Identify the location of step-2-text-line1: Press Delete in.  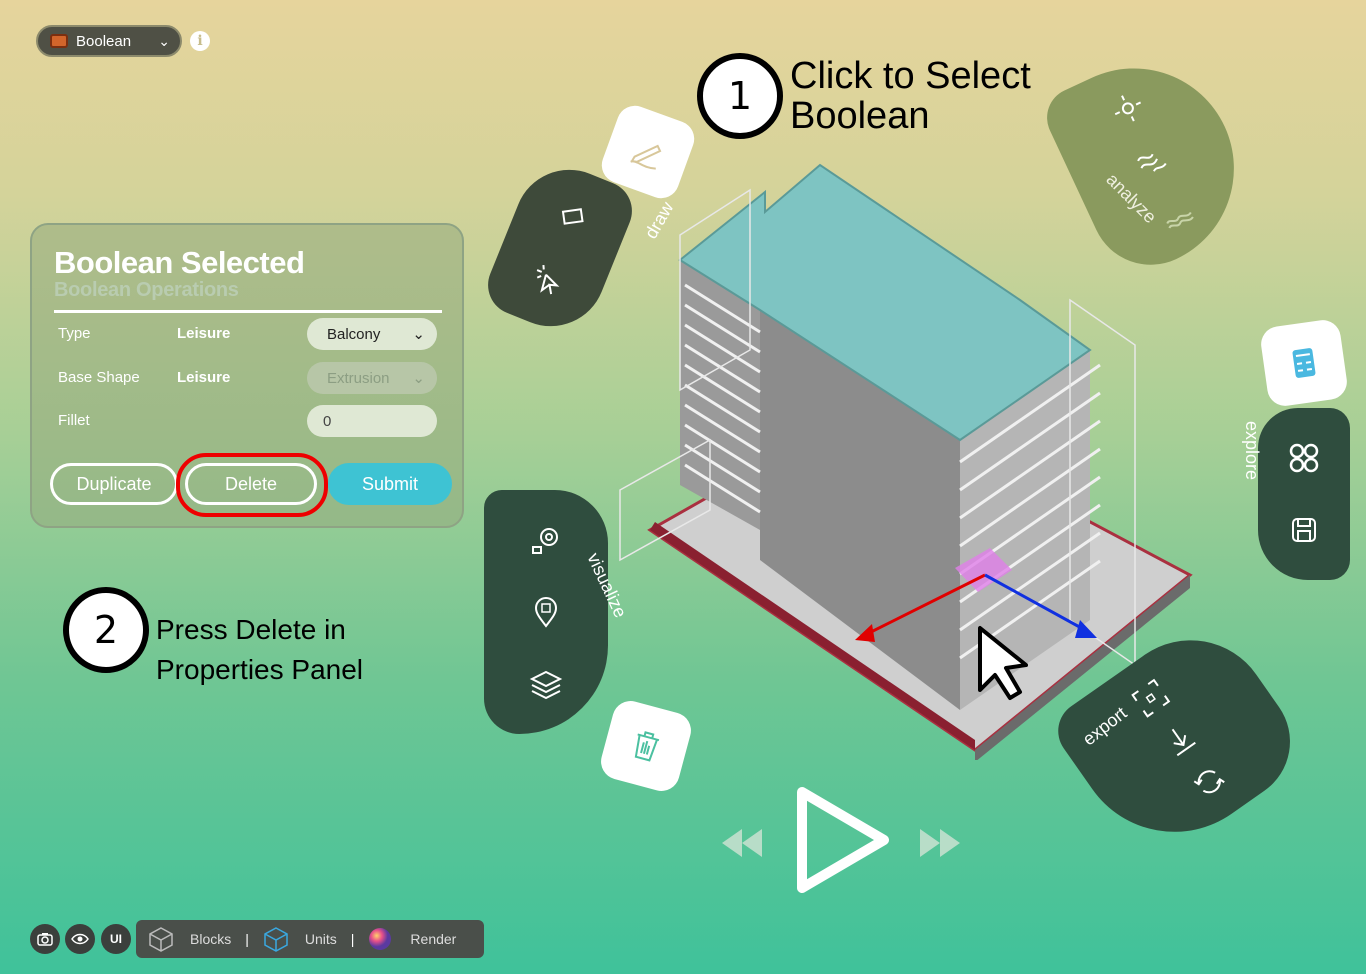
(251, 629).